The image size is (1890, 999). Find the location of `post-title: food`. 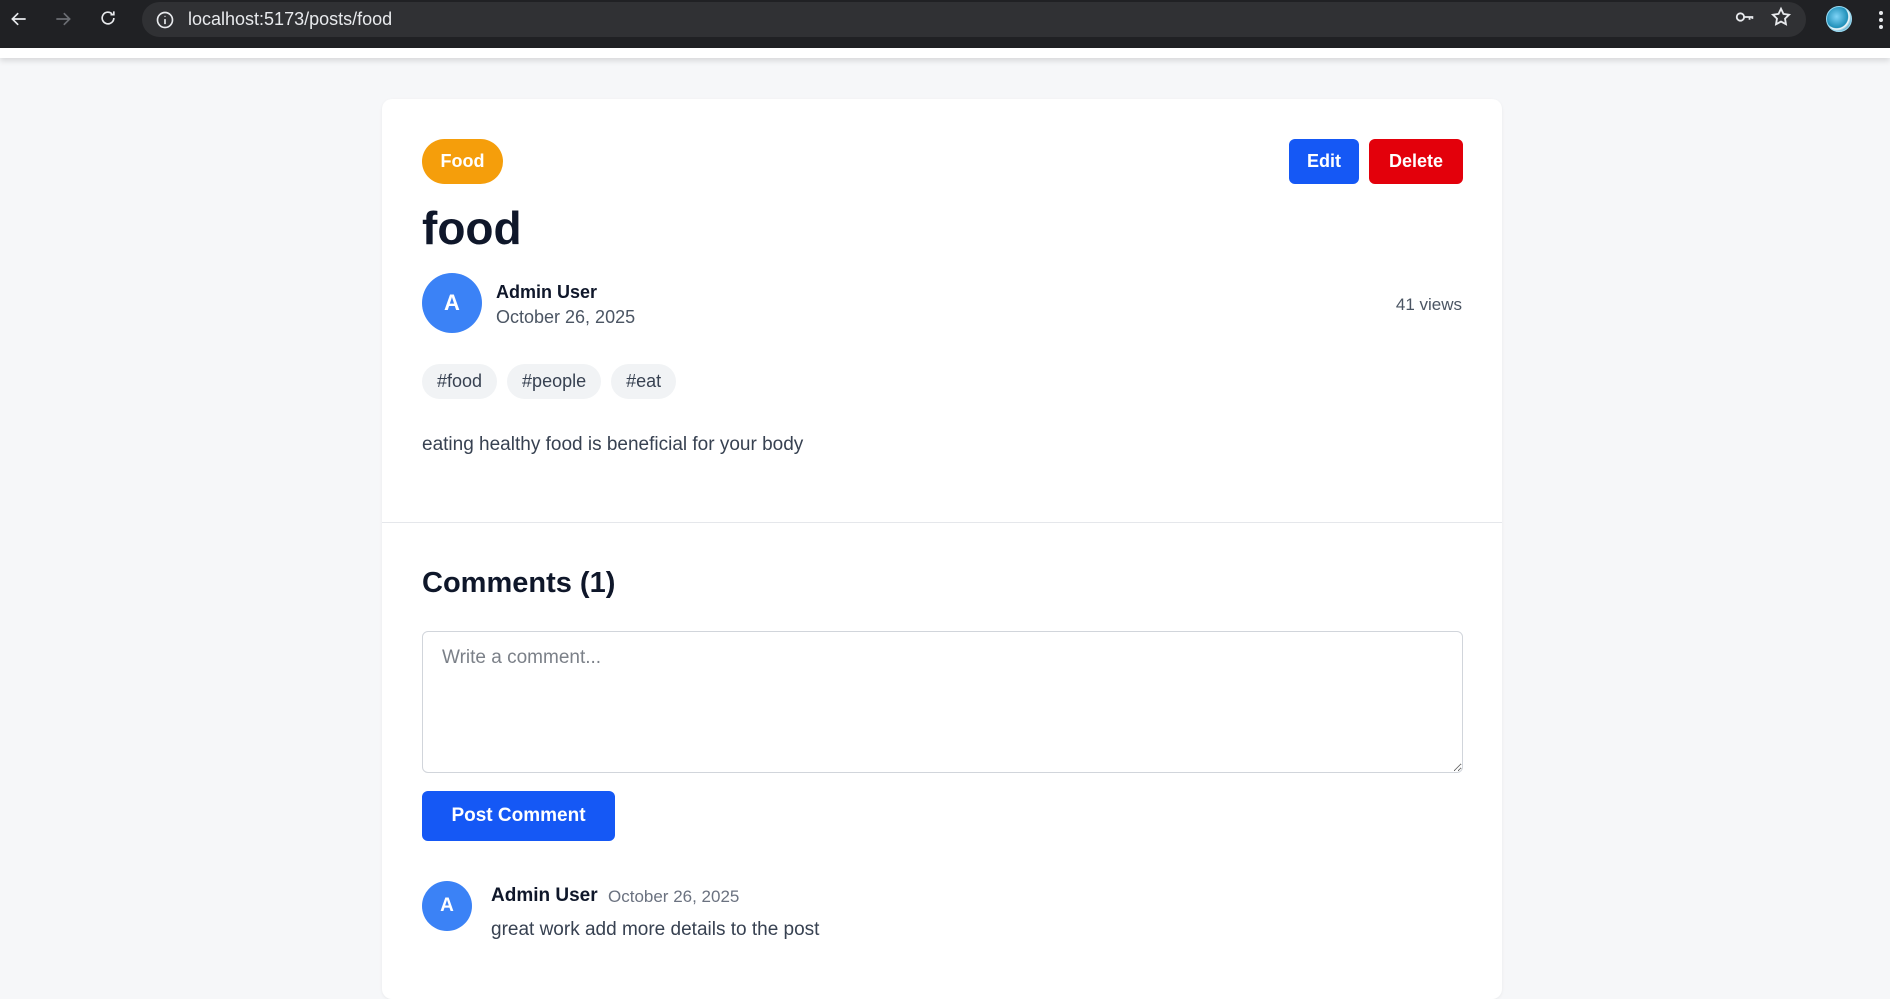

post-title: food is located at coordinates (472, 228).